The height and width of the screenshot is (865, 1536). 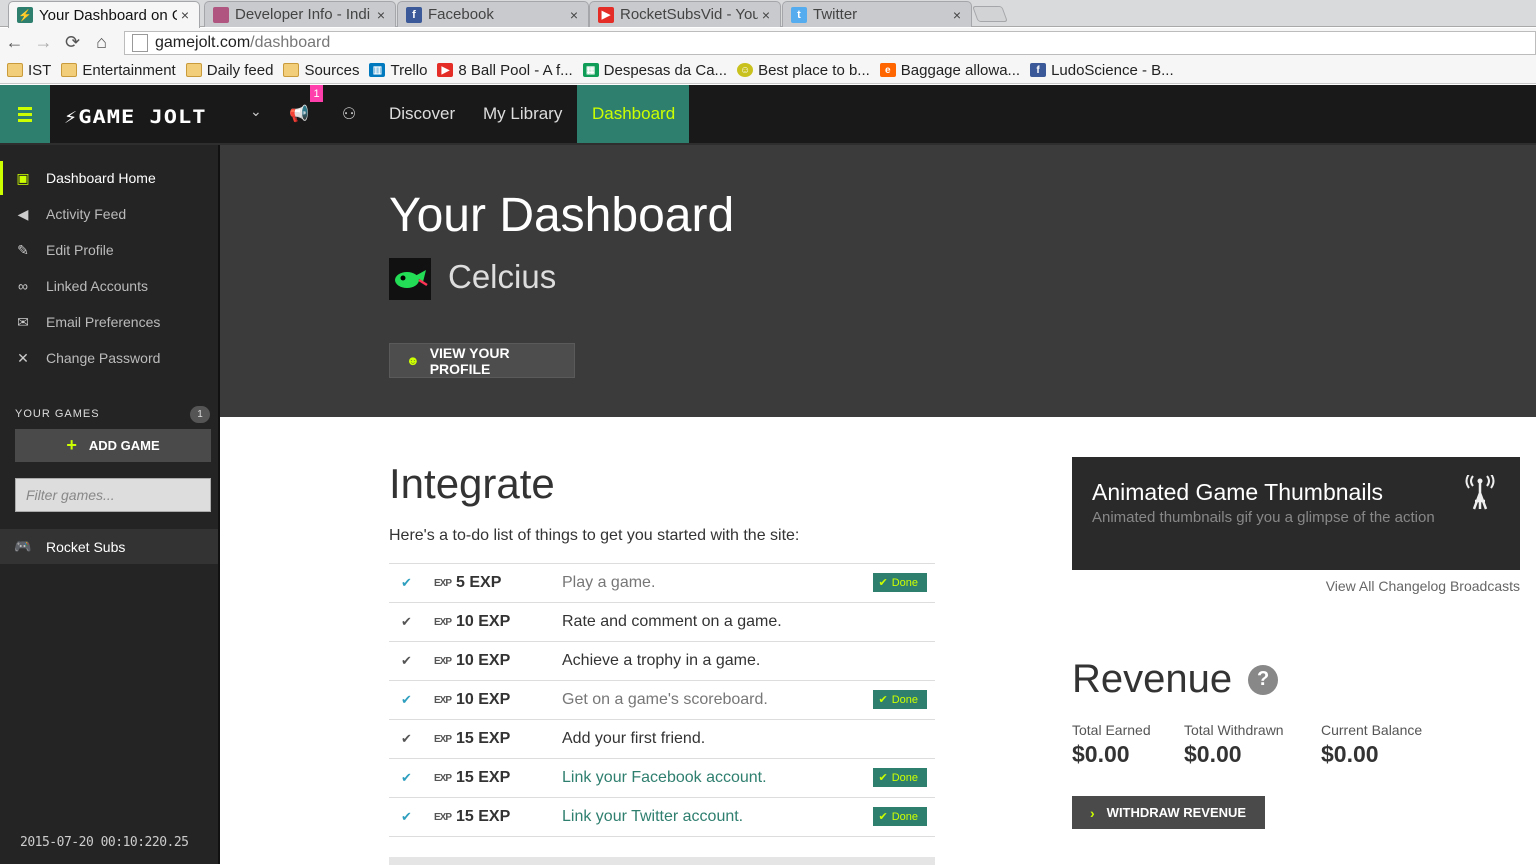 I want to click on sidebar-item-edit-profile: ✎ Edit Profile, so click(x=109, y=250).